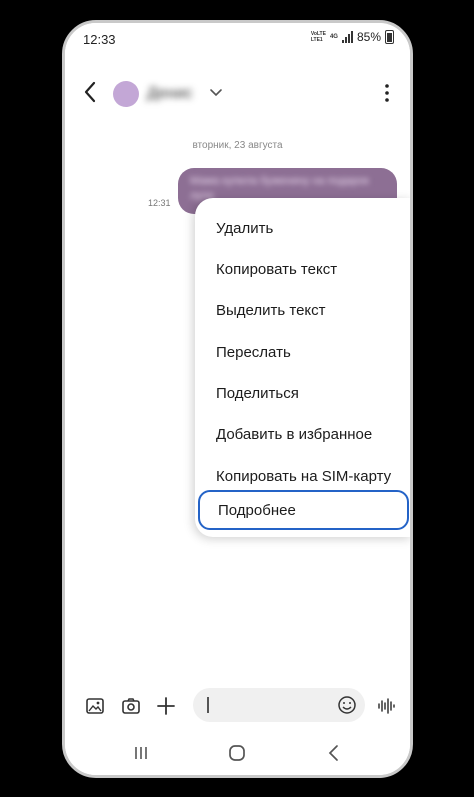 Image resolution: width=474 pixels, height=797 pixels. What do you see at coordinates (387, 93) in the screenshot?
I see `more-options-icon` at bounding box center [387, 93].